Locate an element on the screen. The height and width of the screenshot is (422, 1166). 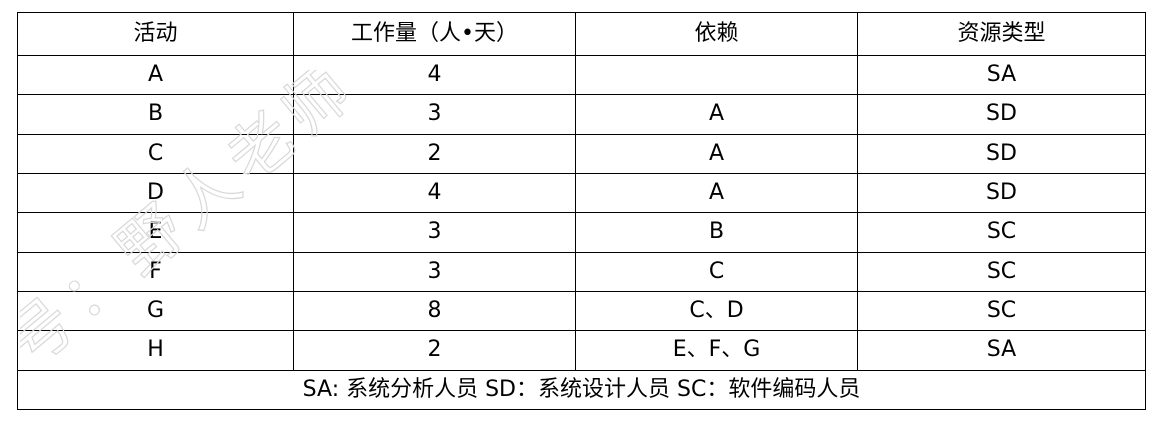
cell-dependency: B is located at coordinates (716, 232).